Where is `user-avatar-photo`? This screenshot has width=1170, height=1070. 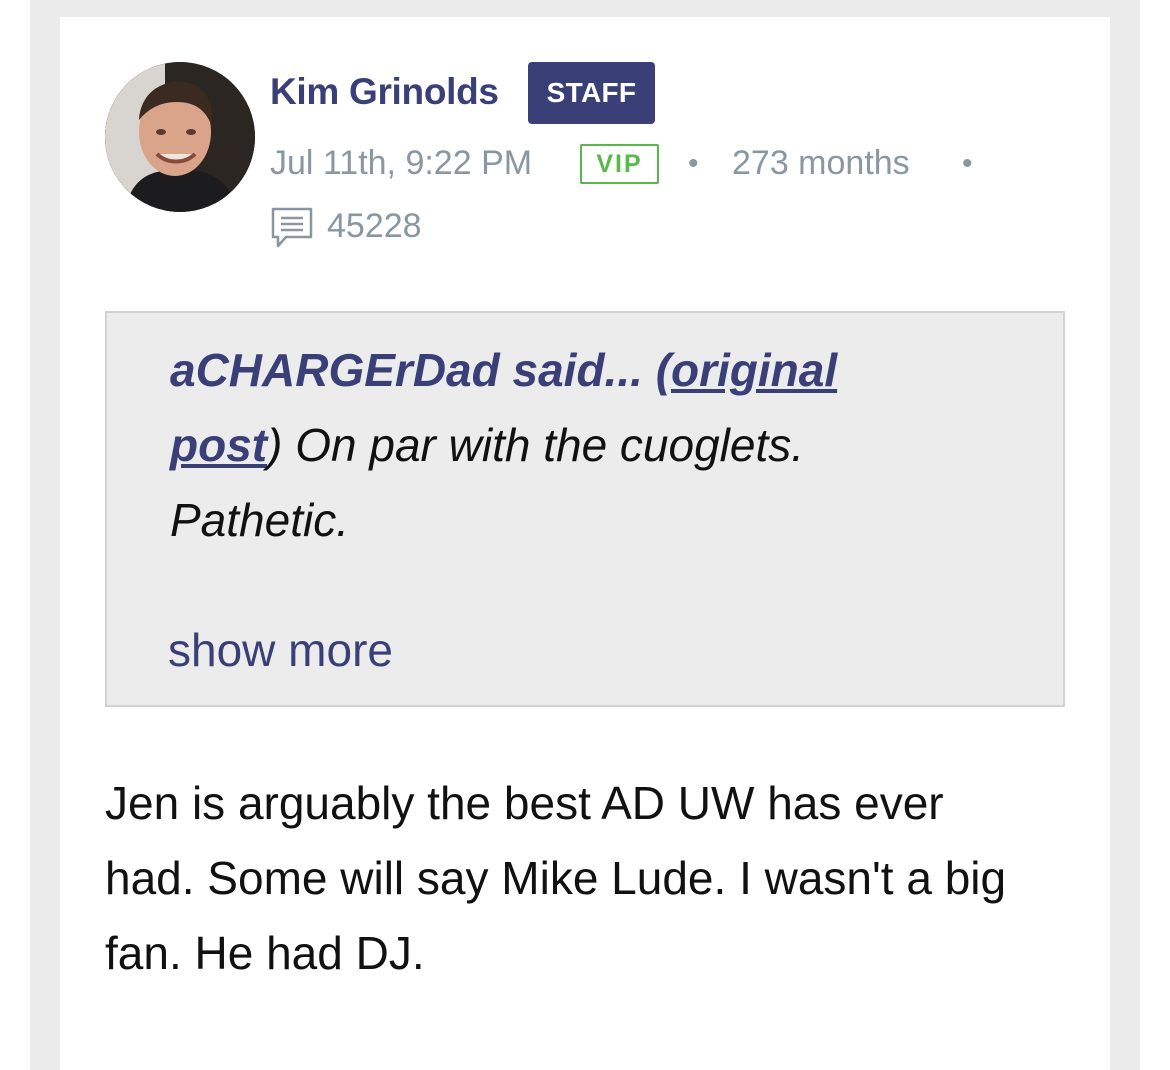
user-avatar-photo is located at coordinates (180, 137).